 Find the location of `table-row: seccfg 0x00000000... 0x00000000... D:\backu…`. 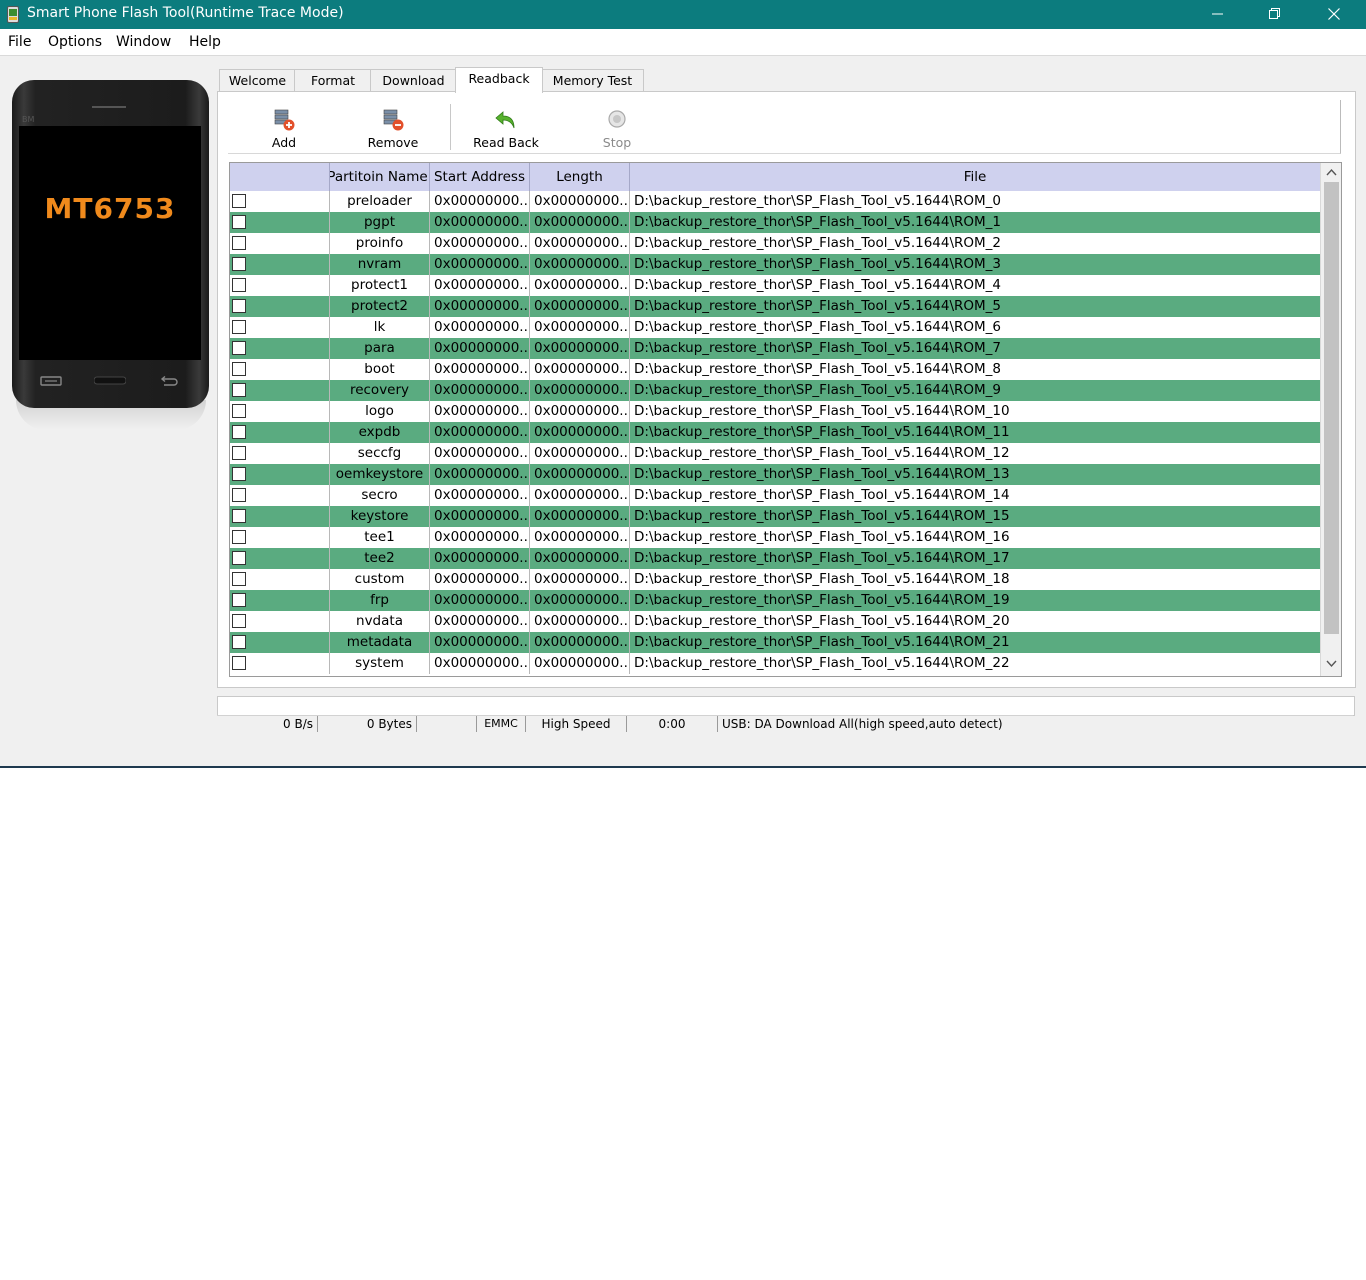

table-row: seccfg 0x00000000... 0x00000000... D:\backu… is located at coordinates (775, 453).